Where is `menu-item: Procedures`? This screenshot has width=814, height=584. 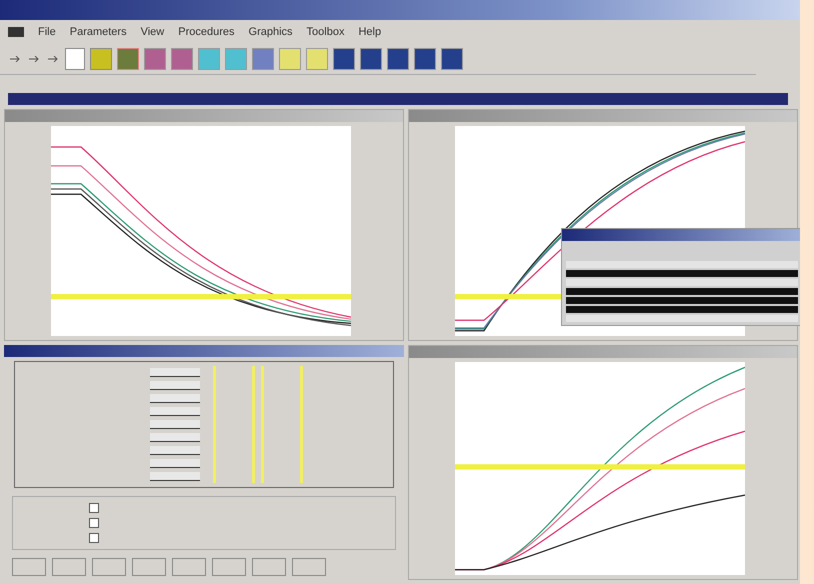
menu-item: Procedures is located at coordinates (206, 32).